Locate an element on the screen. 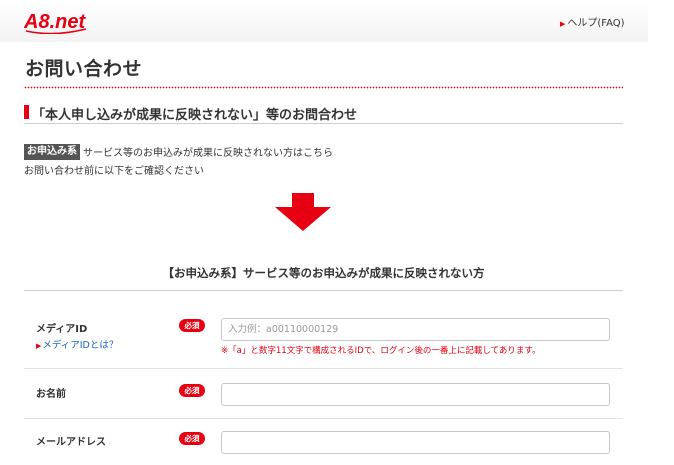  help-faq-link: ▶ ヘルプ(FAQ) is located at coordinates (592, 21).